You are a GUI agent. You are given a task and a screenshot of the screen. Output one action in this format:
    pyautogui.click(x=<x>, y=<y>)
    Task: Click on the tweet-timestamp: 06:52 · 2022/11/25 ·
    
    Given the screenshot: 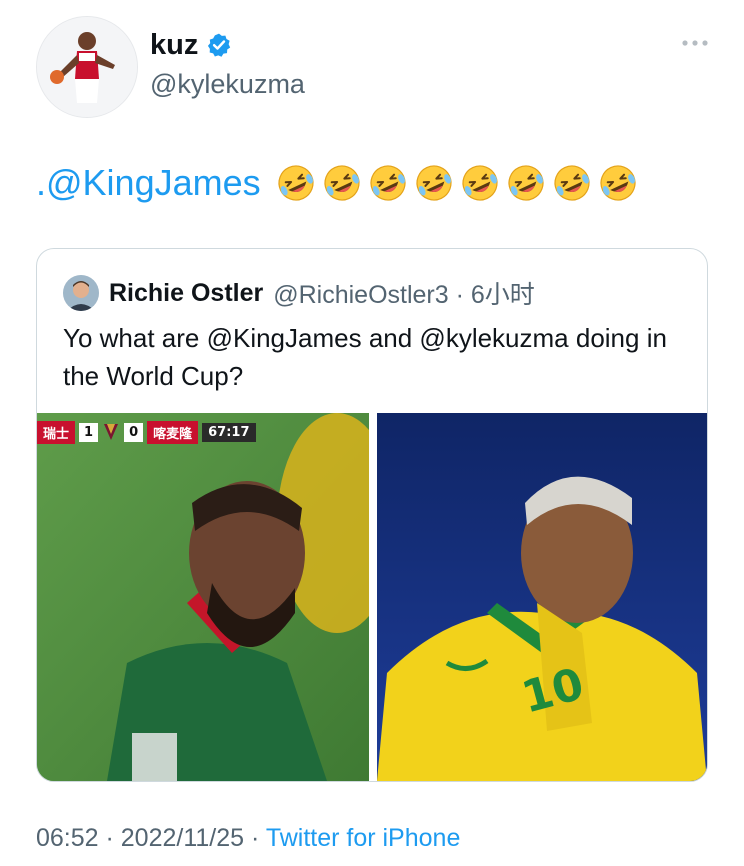 What is the action you would take?
    pyautogui.click(x=151, y=838)
    